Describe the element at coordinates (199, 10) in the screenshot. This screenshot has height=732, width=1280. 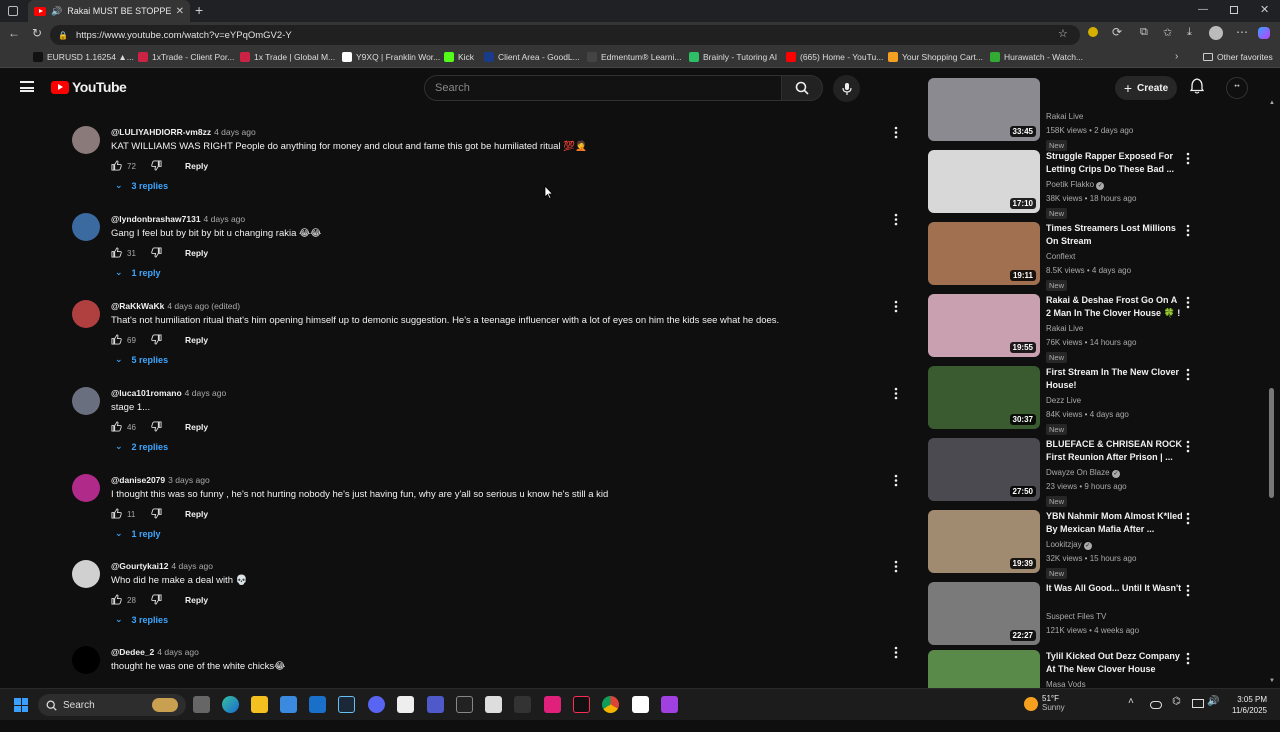
I see `new-tab-icon: +` at that location.